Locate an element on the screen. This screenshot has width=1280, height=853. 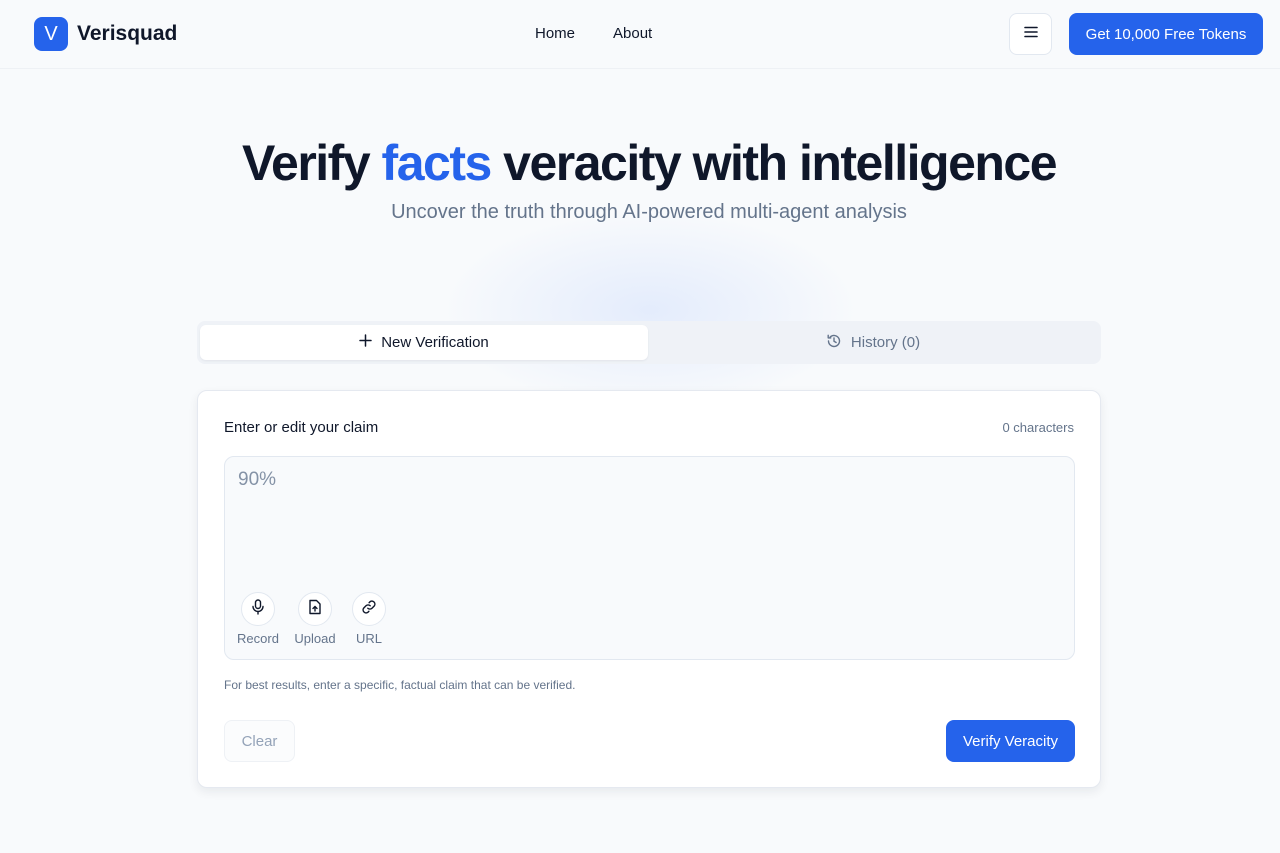
tab-label: History (0) is located at coordinates (885, 342).